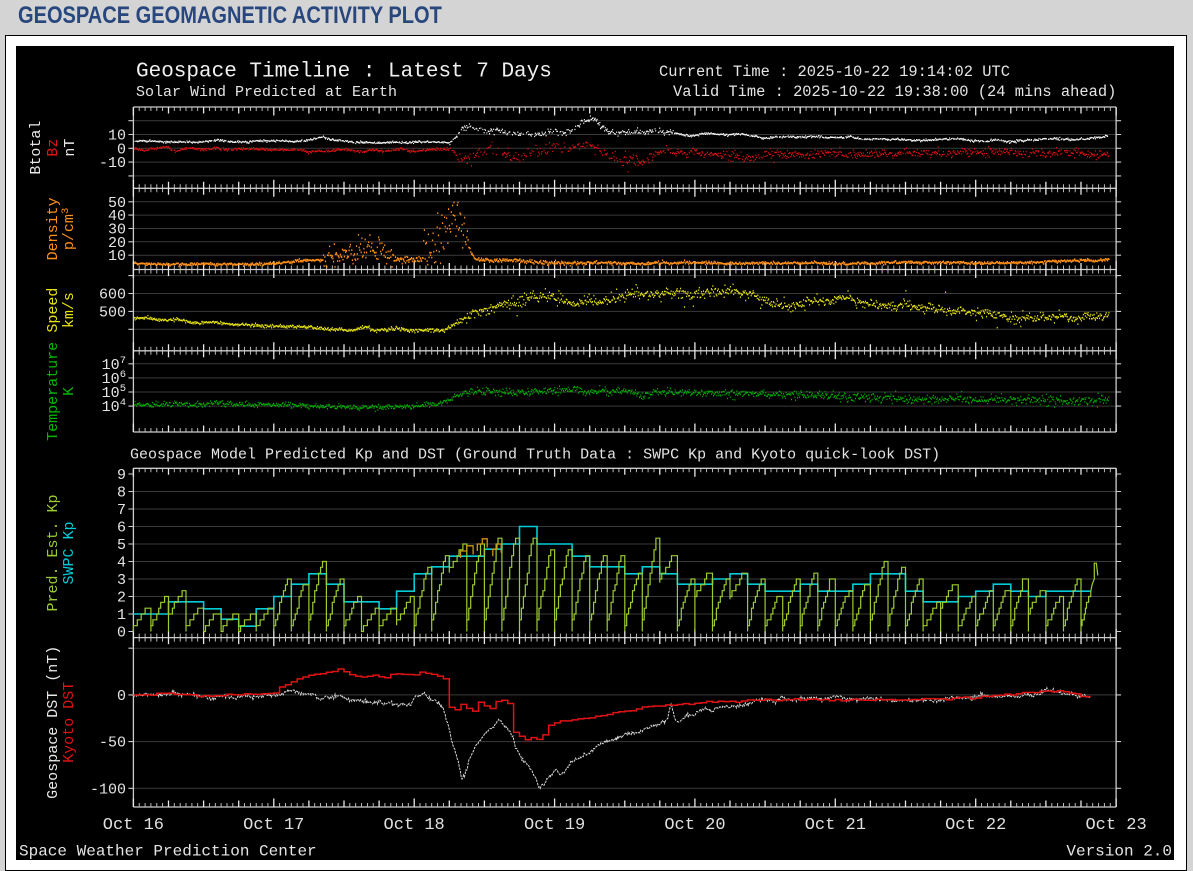 The image size is (1193, 871). I want to click on svg-text: Version 2.0, so click(1119, 852).